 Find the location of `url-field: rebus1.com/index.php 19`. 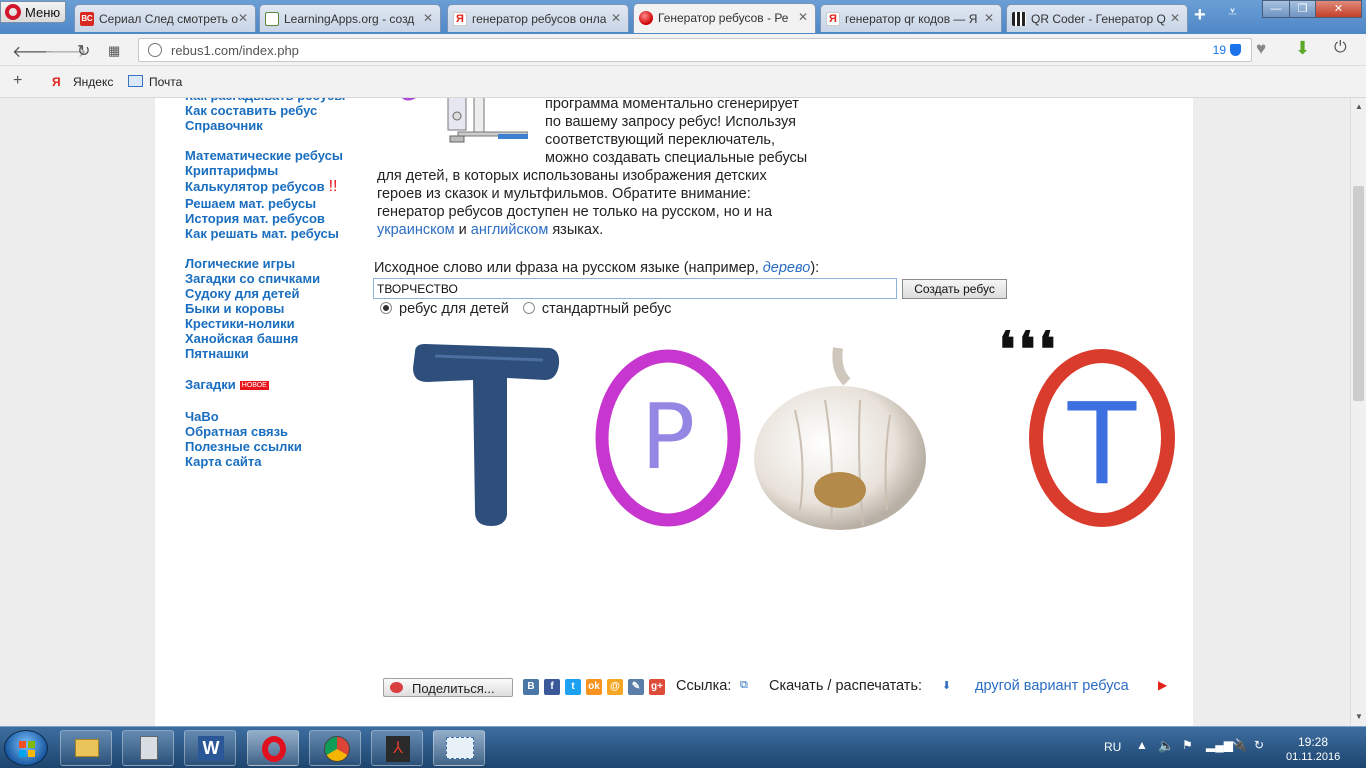

url-field: rebus1.com/index.php 19 is located at coordinates (695, 50).